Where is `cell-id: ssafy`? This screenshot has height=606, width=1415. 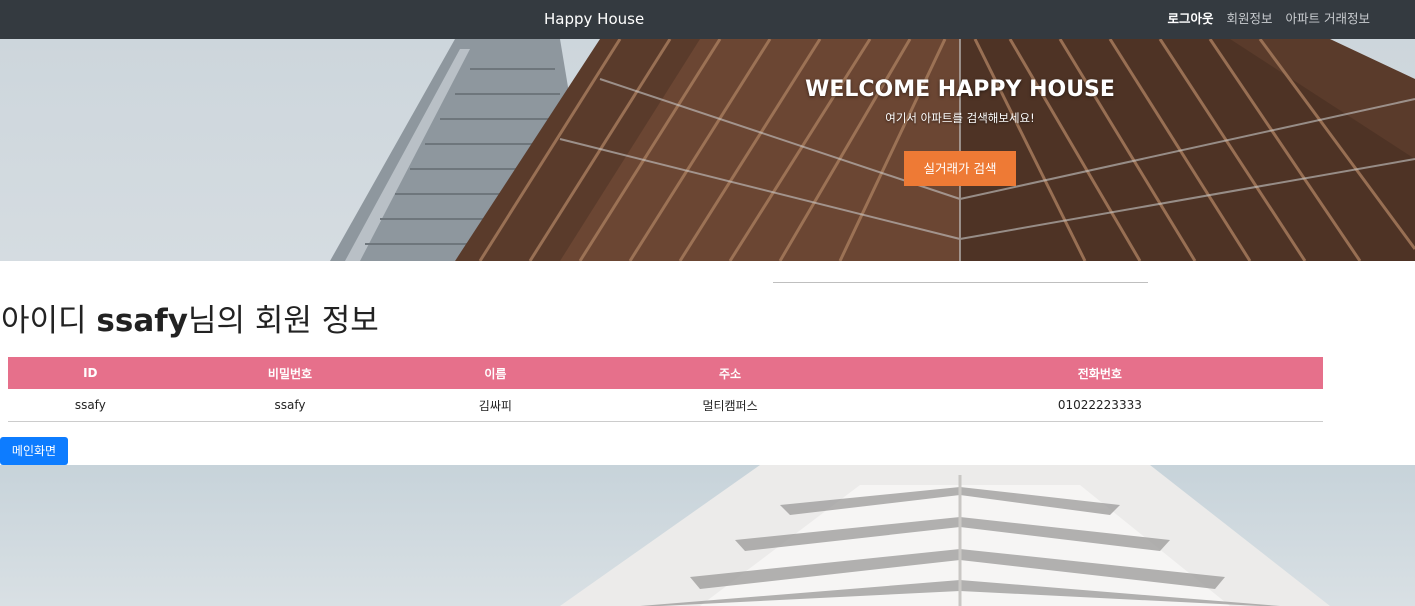 cell-id: ssafy is located at coordinates (90, 405).